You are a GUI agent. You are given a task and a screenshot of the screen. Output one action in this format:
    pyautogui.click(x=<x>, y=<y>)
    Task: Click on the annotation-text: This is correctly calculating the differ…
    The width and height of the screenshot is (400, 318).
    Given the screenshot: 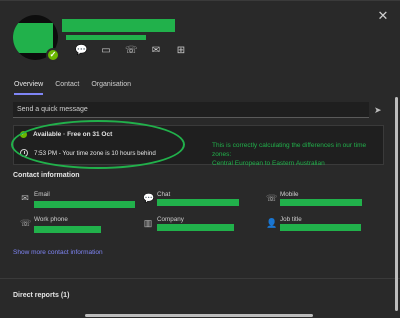 What is the action you would take?
    pyautogui.click(x=289, y=154)
    